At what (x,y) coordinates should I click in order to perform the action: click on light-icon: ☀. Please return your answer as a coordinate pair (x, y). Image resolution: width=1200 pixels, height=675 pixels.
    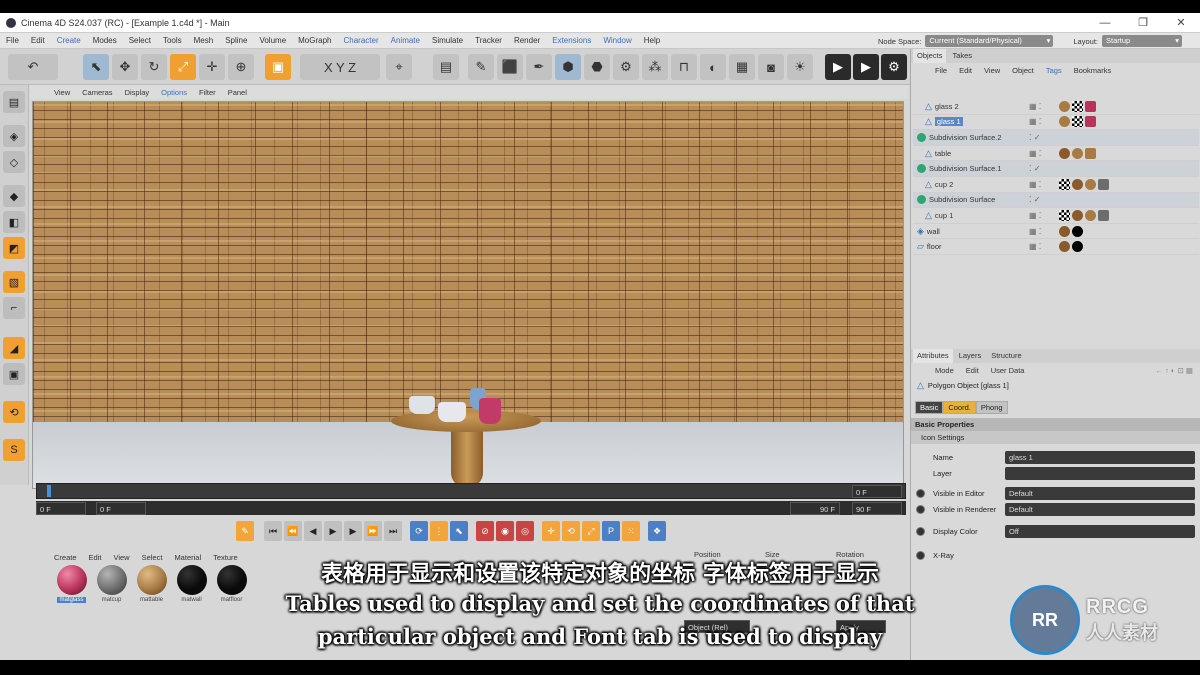
    Looking at the image, I should click on (800, 67).